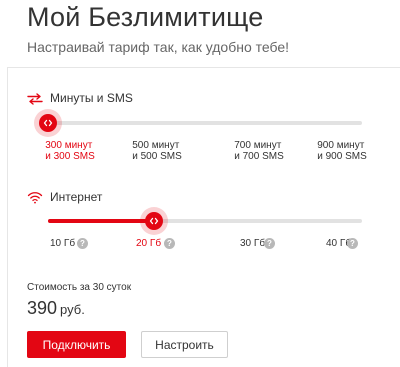  I want to click on minutes-option-700: 700 минут и 700 SMS, so click(259, 151).